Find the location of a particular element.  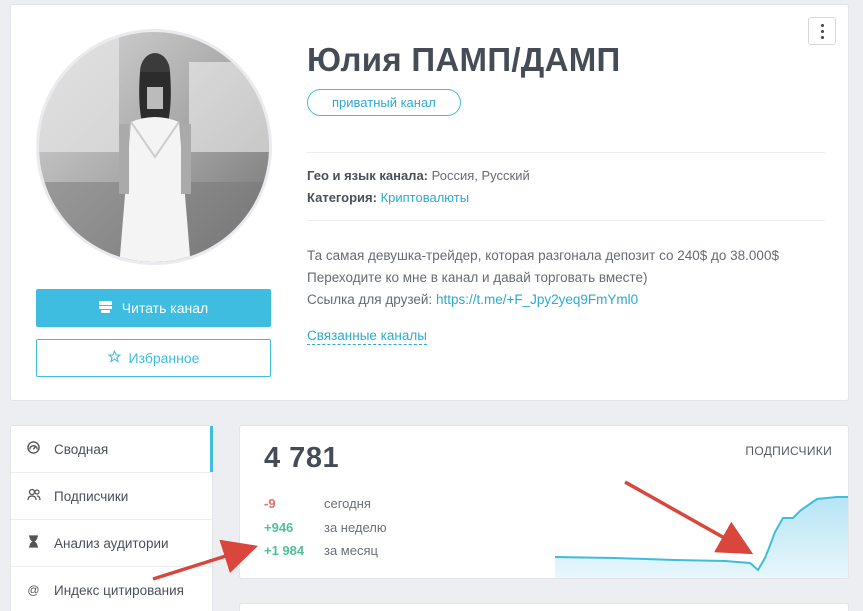

private-channel-badge: приватный канал is located at coordinates (384, 102).